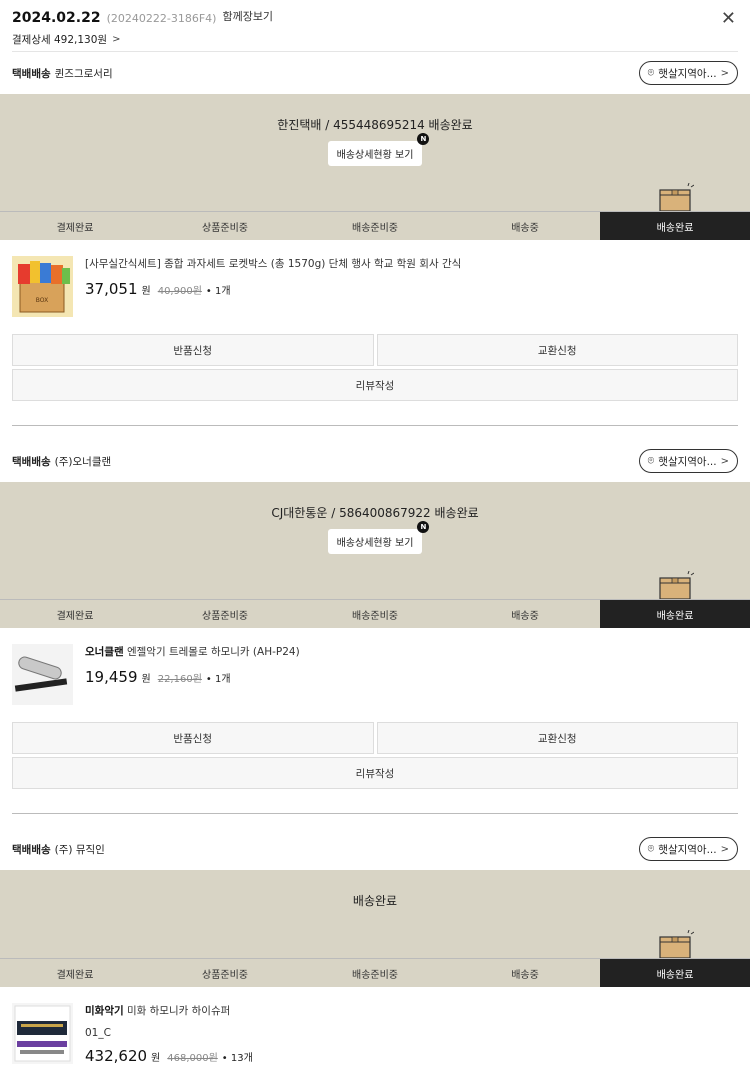 This screenshot has width=750, height=1080. What do you see at coordinates (42, 286) in the screenshot?
I see `product-thumbnail: BOX` at bounding box center [42, 286].